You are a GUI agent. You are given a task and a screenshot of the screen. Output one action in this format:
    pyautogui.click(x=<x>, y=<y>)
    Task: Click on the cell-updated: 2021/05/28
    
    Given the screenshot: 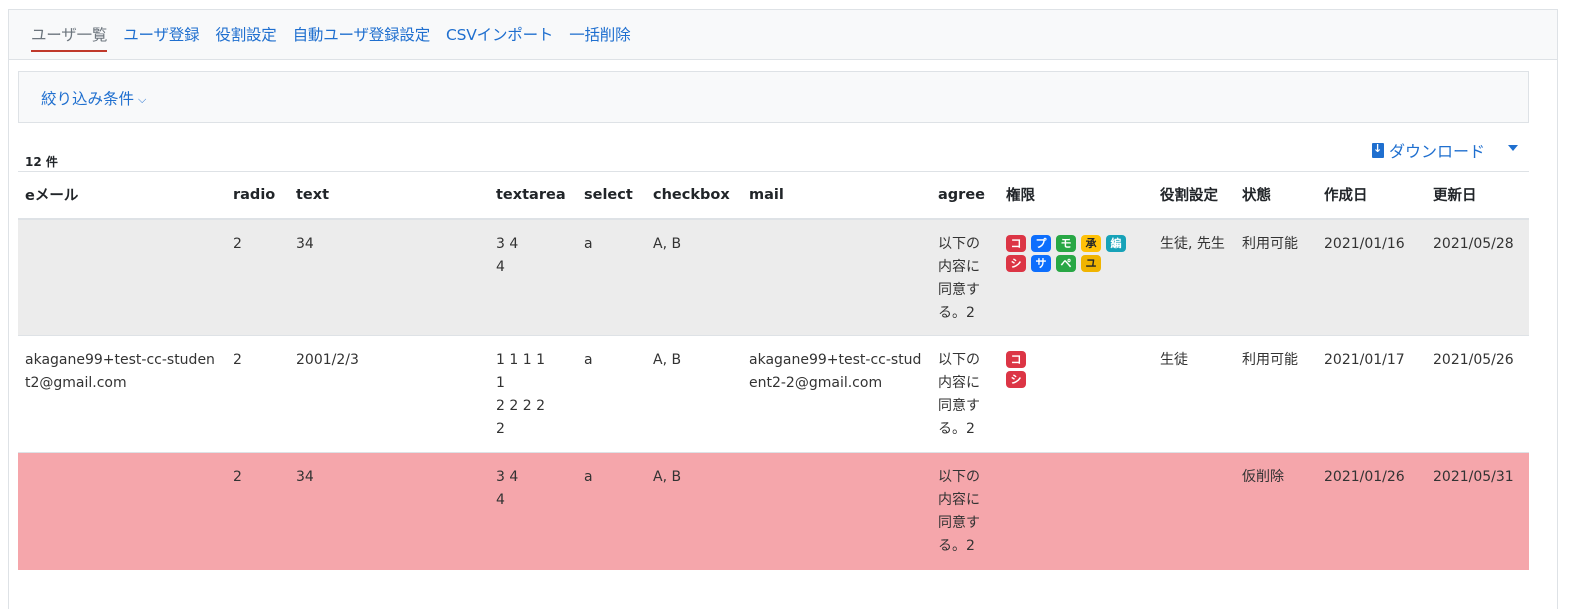 What is the action you would take?
    pyautogui.click(x=1477, y=277)
    